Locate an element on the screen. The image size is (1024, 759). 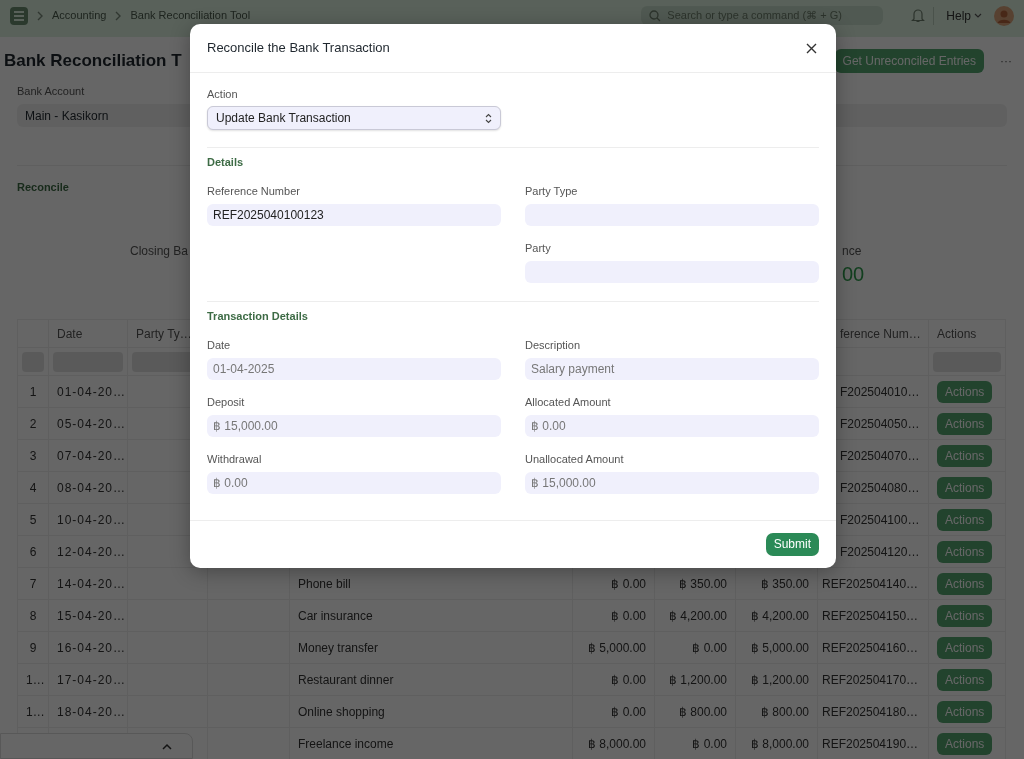
field-label: Description is located at coordinates (553, 345).